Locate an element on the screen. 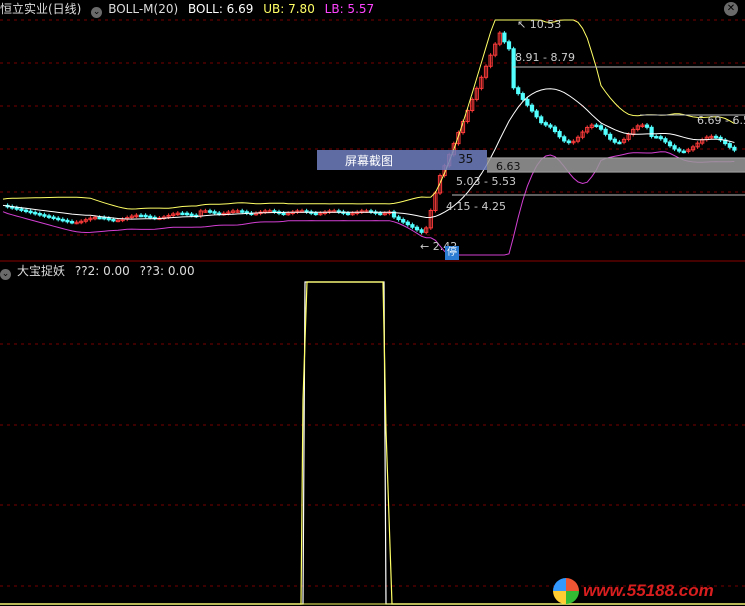 The image size is (745, 606). lb-value: LB: 5.57 is located at coordinates (349, 9).